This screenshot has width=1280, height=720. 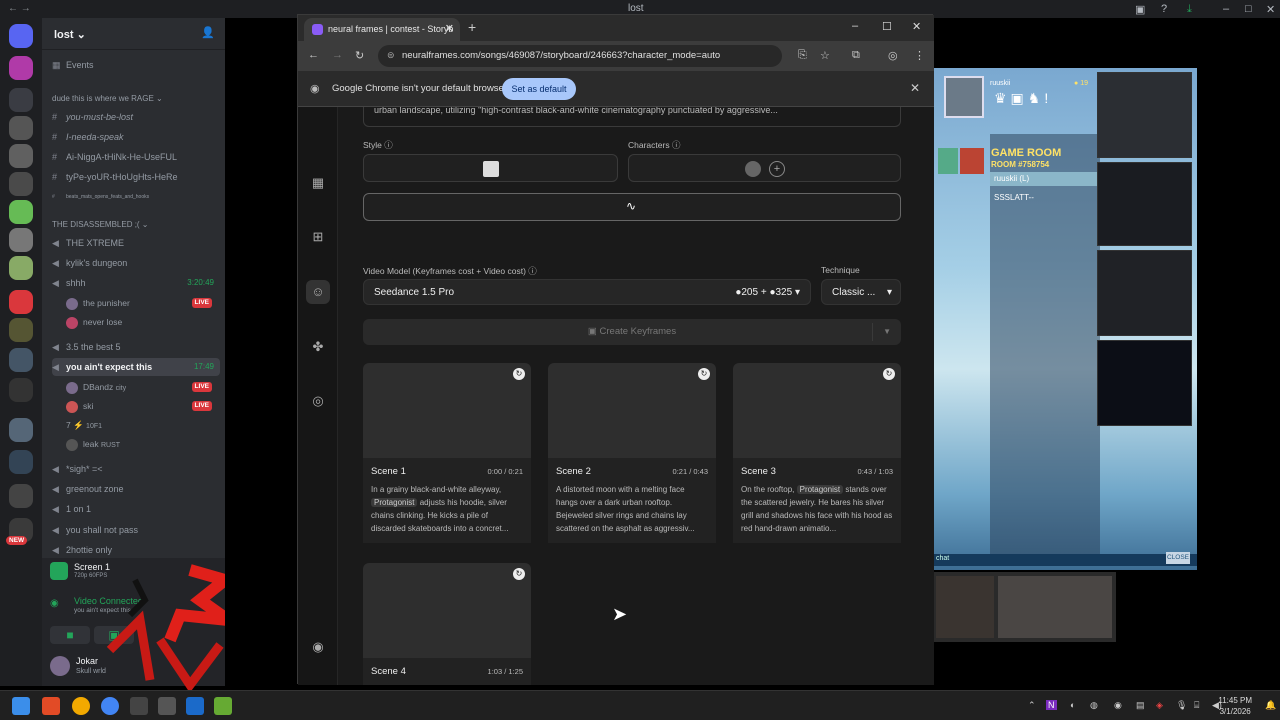 What do you see at coordinates (861, 292) in the screenshot?
I see `technique-select: Classic ... ▾` at bounding box center [861, 292].